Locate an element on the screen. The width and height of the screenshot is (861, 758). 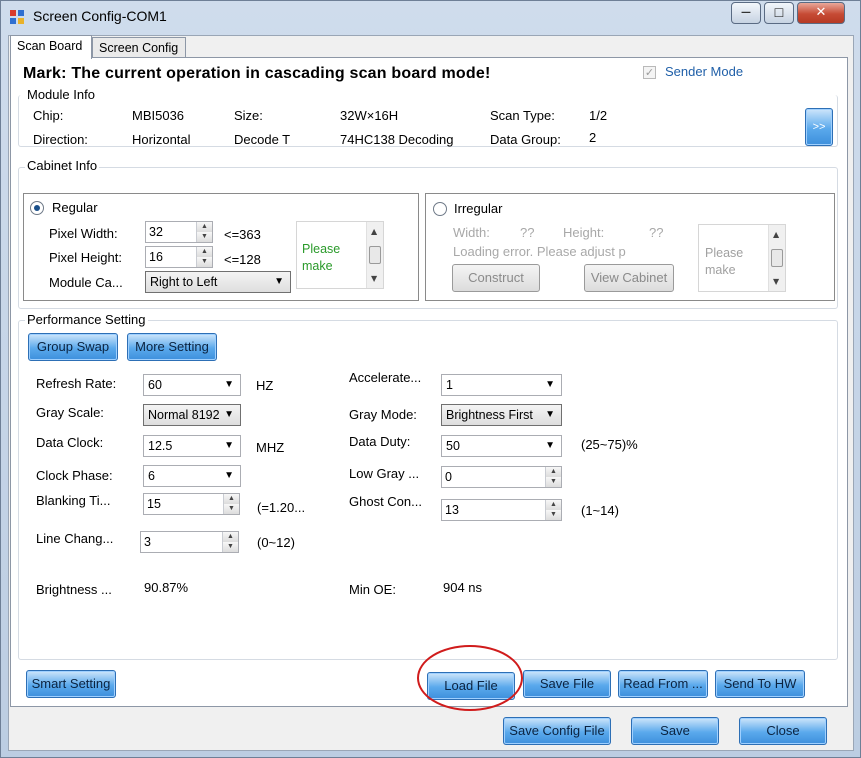
ghost-control-hint: (1~14) is located at coordinates (600, 510).